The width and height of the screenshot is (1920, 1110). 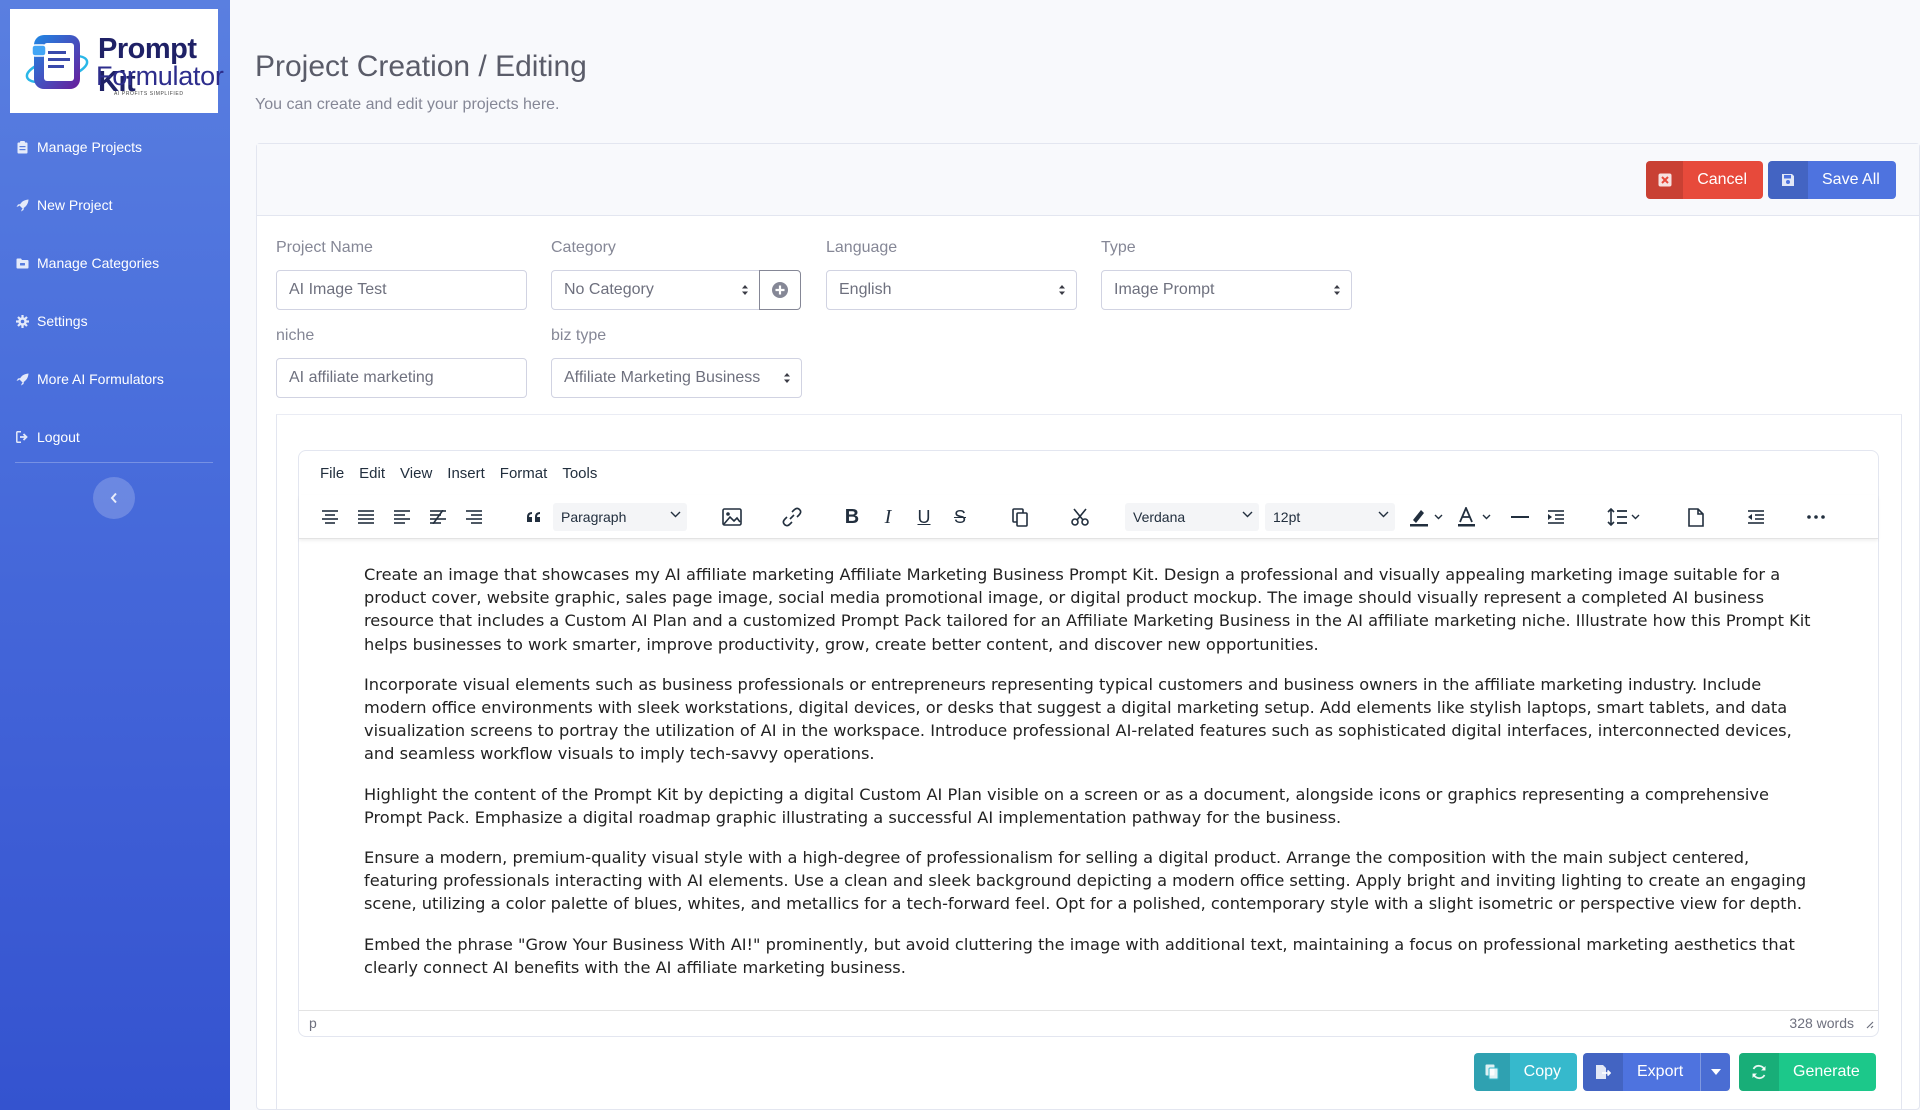 I want to click on word-count: 328 words, so click(x=1821, y=1023).